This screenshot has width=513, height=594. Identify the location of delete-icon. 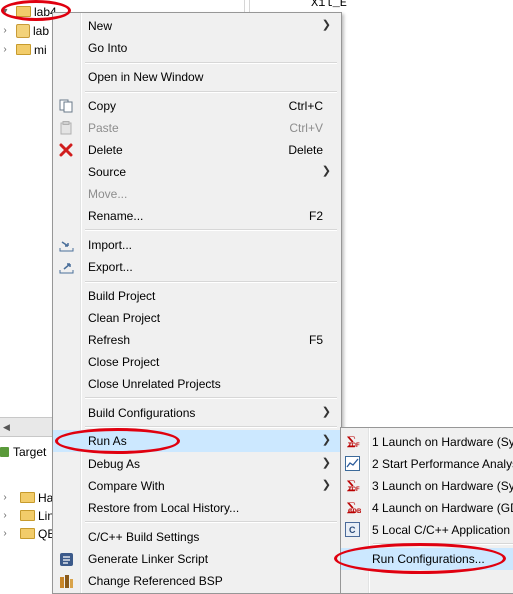
(66, 150).